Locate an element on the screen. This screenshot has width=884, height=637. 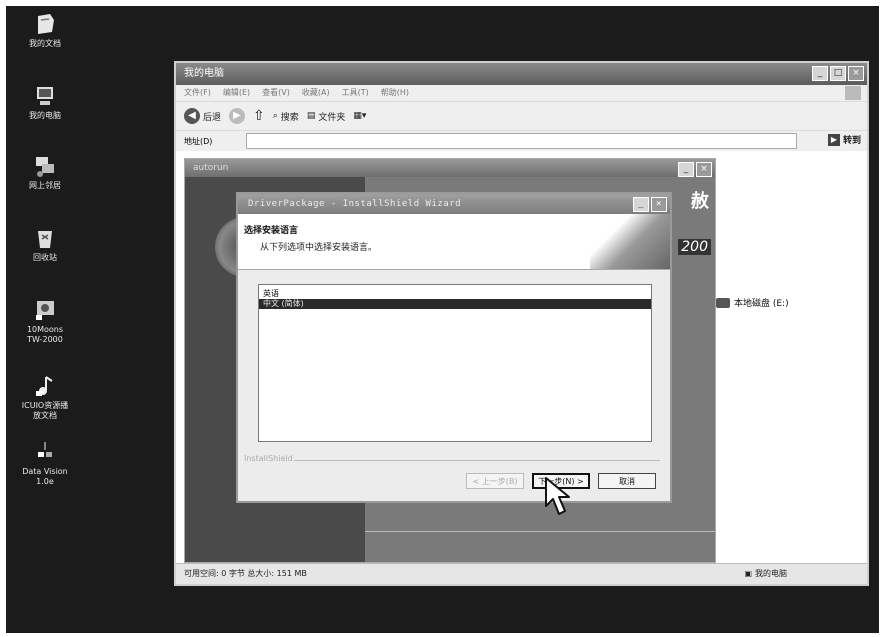
desktop-icon-media-doc: ICUIO资源播 放文档 is located at coordinates (45, 397).